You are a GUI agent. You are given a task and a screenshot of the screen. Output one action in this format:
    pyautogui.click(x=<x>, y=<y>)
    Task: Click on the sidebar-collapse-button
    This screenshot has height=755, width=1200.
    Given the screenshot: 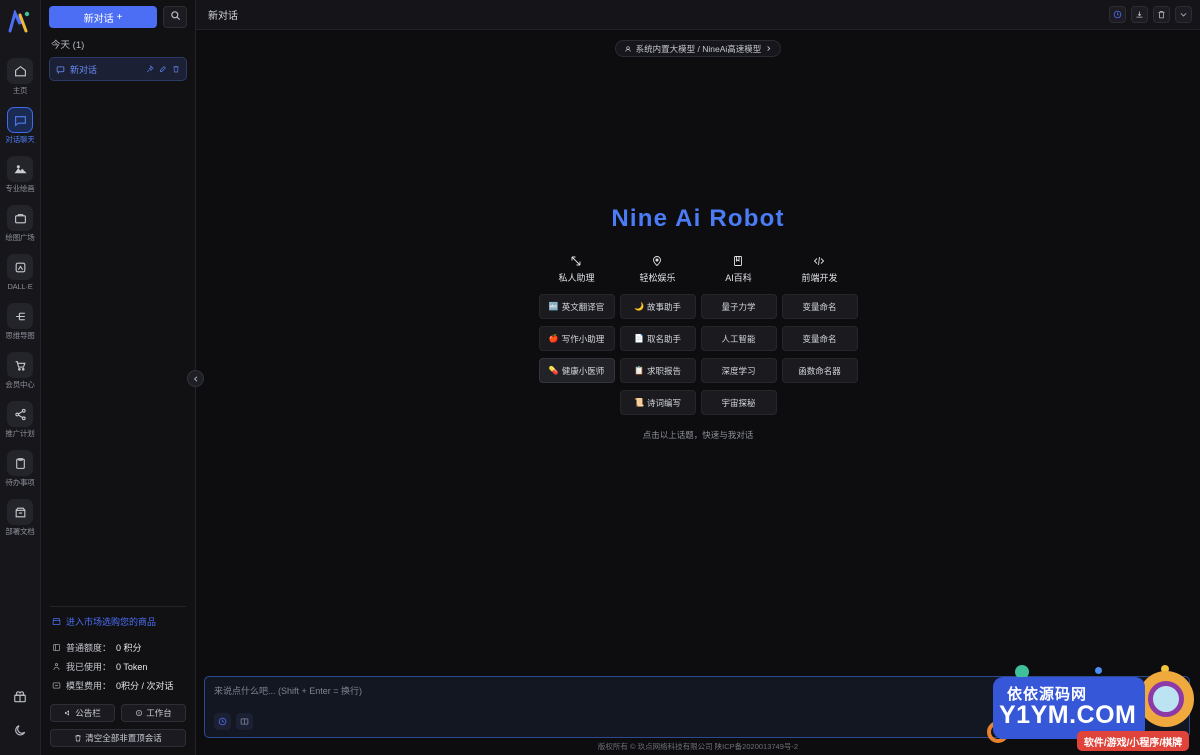 What is the action you would take?
    pyautogui.click(x=195, y=378)
    